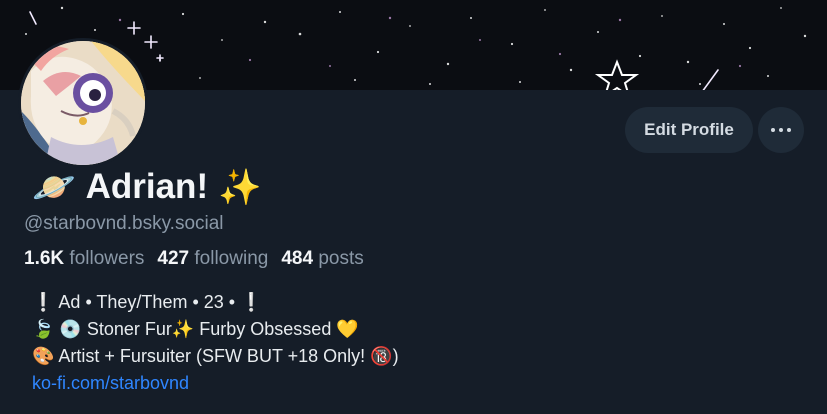 This screenshot has height=414, width=827. Describe the element at coordinates (147, 302) in the screenshot. I see `bio-line-1: ❕ Ad • They/Them • 23 • ❕` at that location.